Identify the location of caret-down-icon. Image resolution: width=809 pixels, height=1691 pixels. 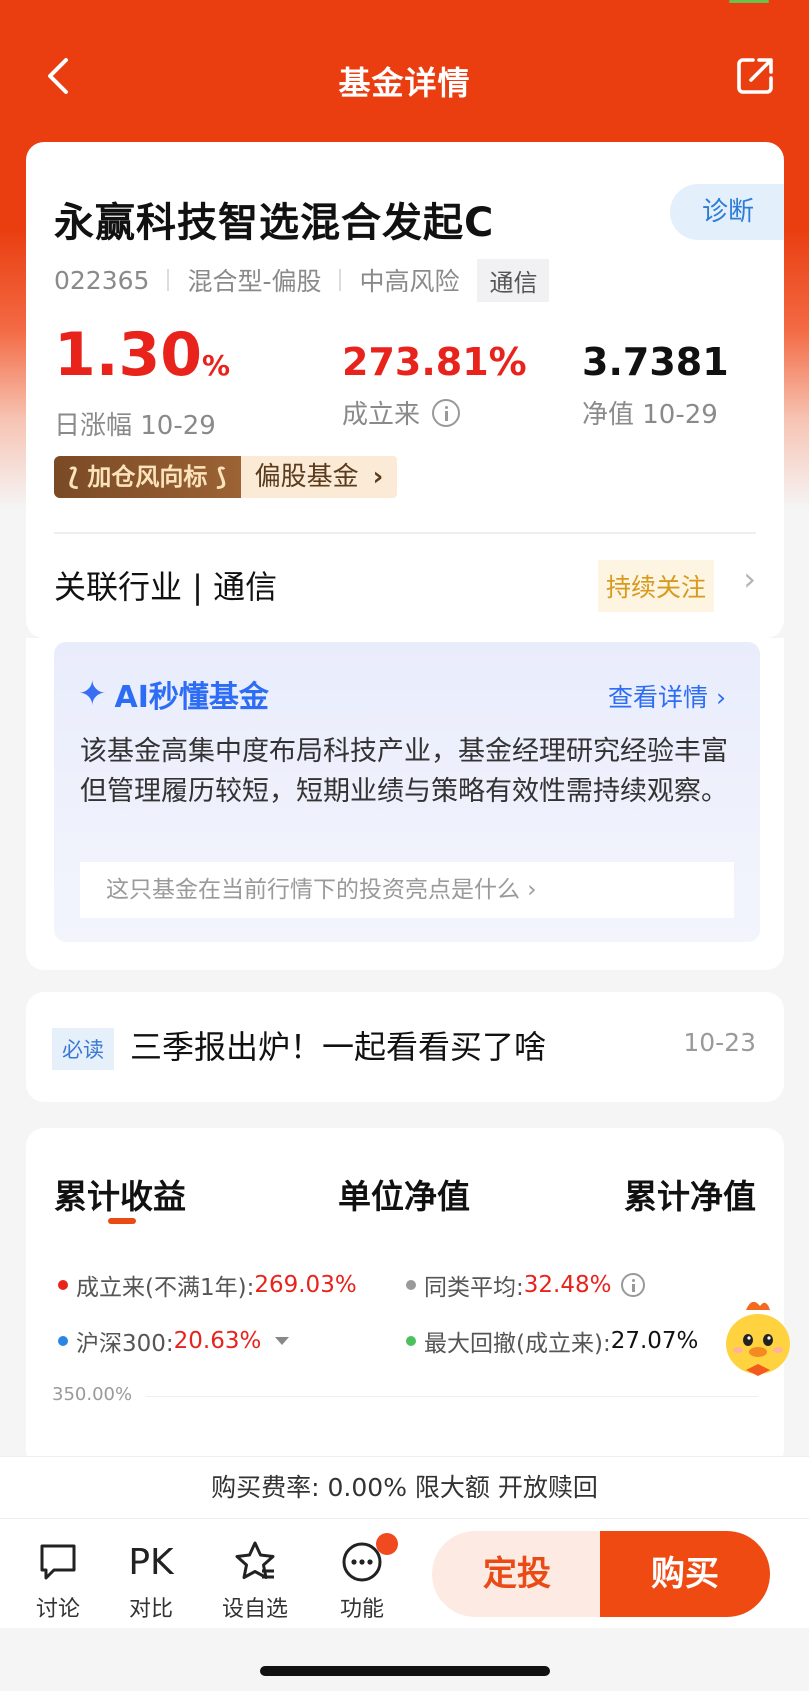
(282, 1341).